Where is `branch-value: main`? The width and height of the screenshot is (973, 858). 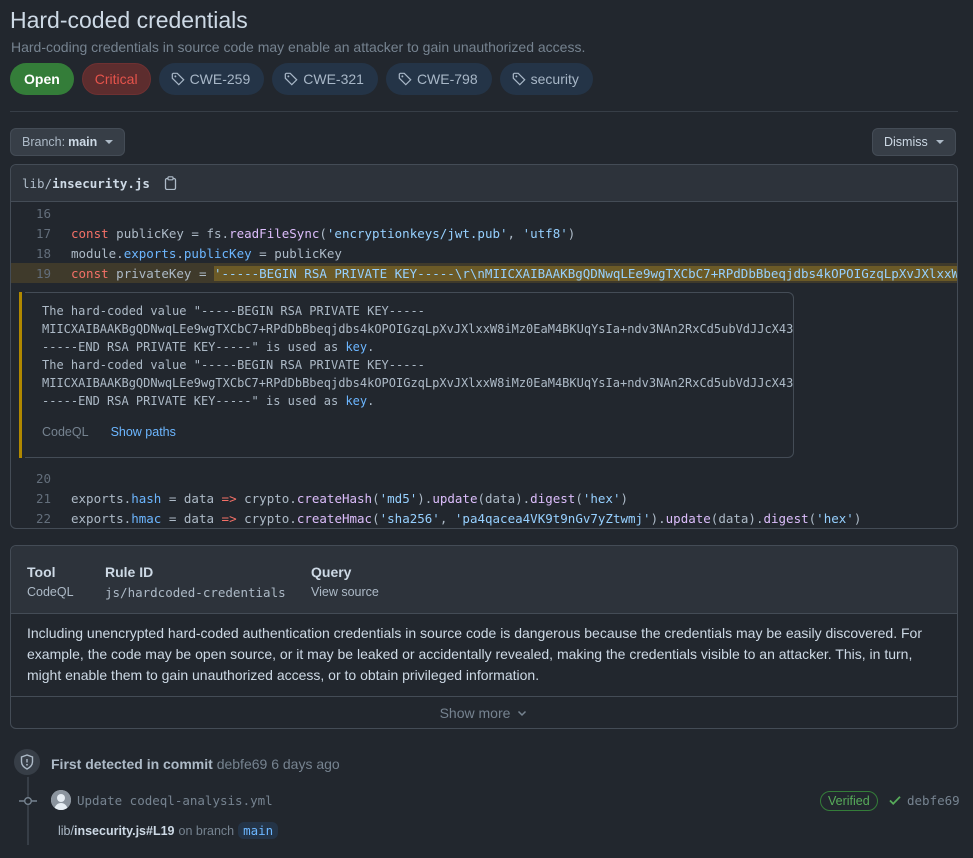
branch-value: main is located at coordinates (83, 142).